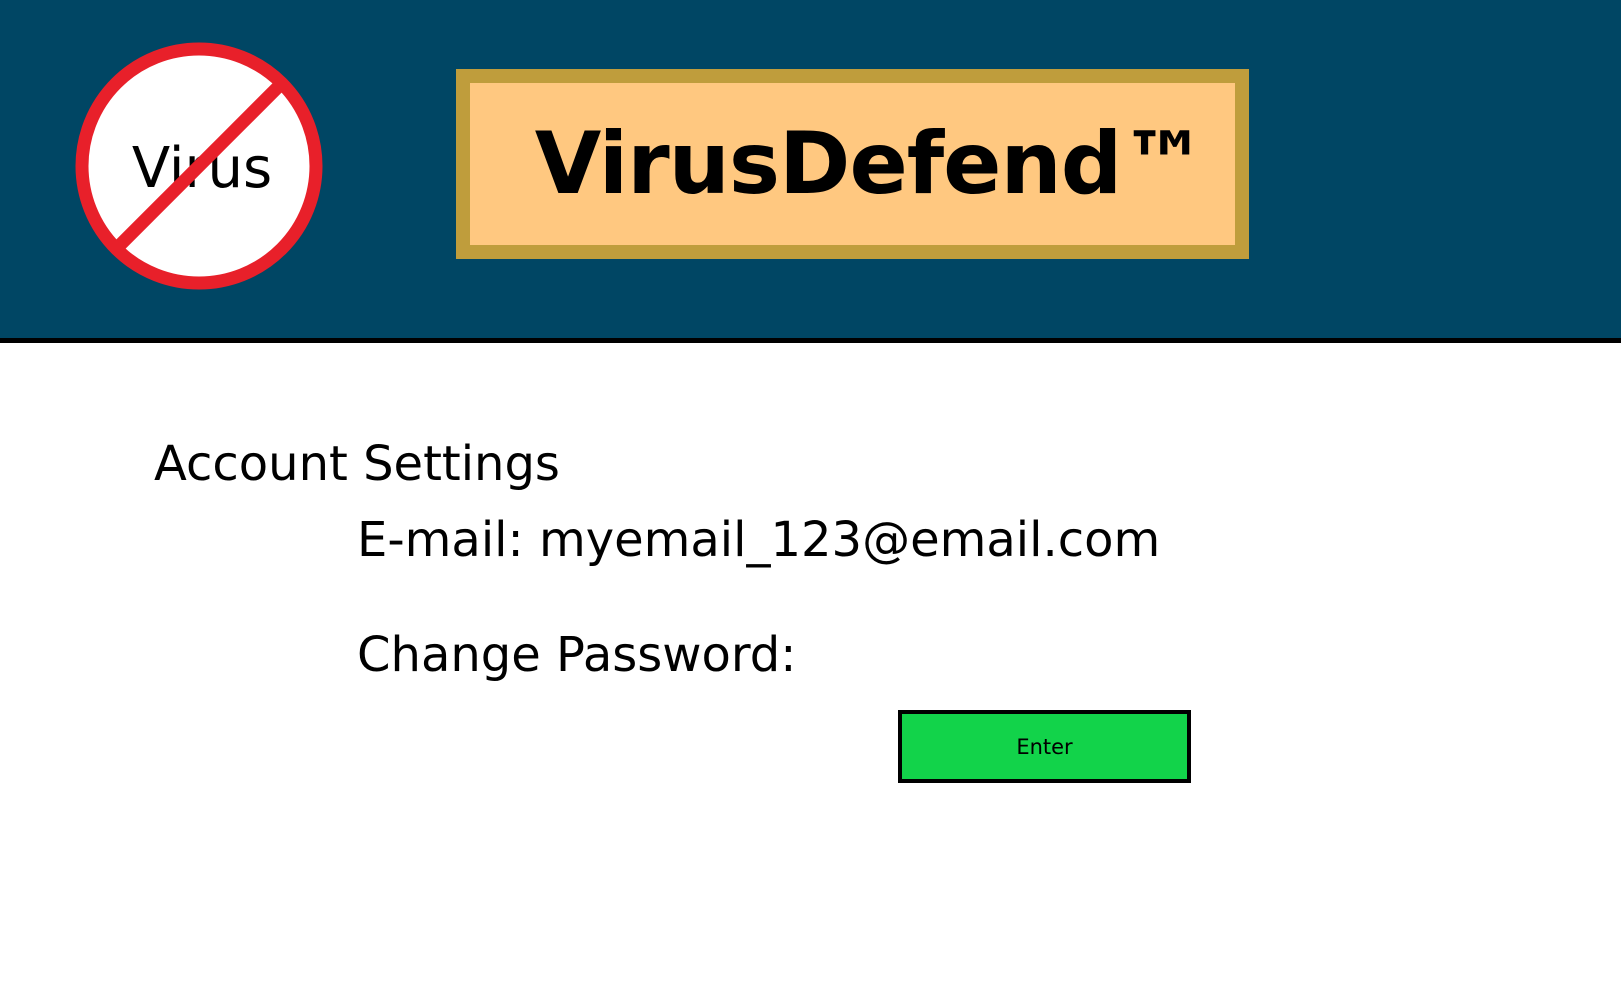 This screenshot has width=1621, height=983. I want to click on app-title-box: VirusDefend™, so click(852, 164).